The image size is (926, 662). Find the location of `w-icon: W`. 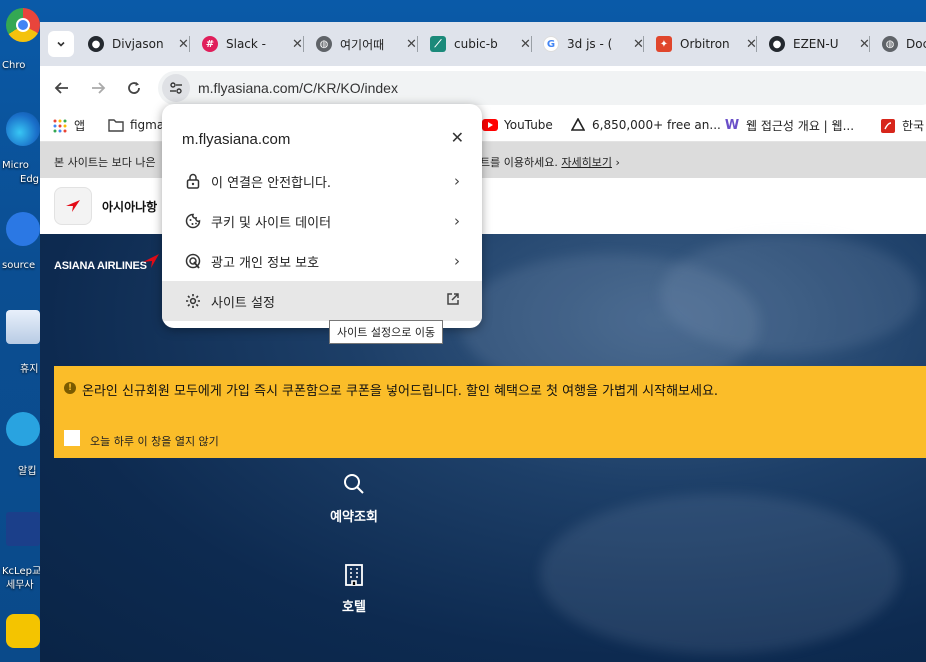

w-icon: W is located at coordinates (732, 125).